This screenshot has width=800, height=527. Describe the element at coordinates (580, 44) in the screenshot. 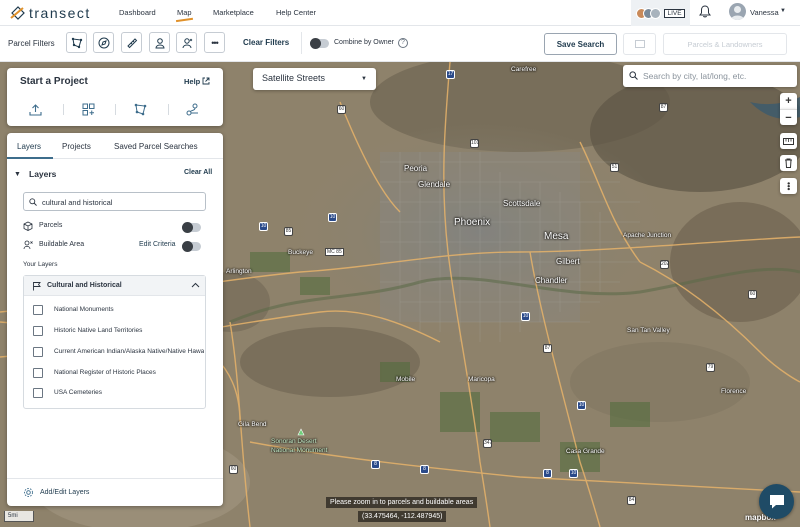

I see `save-search-button: Save Search` at that location.